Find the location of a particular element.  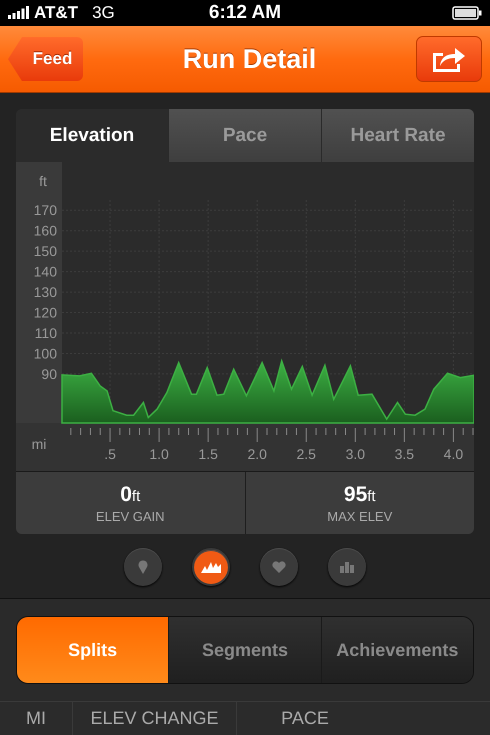

section-tab: Achievements is located at coordinates (397, 650).